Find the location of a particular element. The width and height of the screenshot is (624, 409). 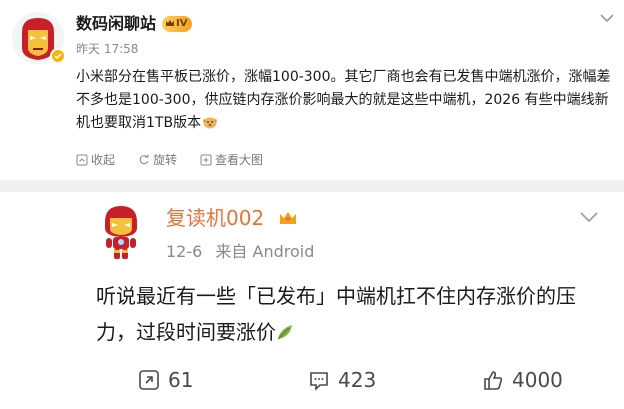

leaf-emoji-icon is located at coordinates (284, 332).